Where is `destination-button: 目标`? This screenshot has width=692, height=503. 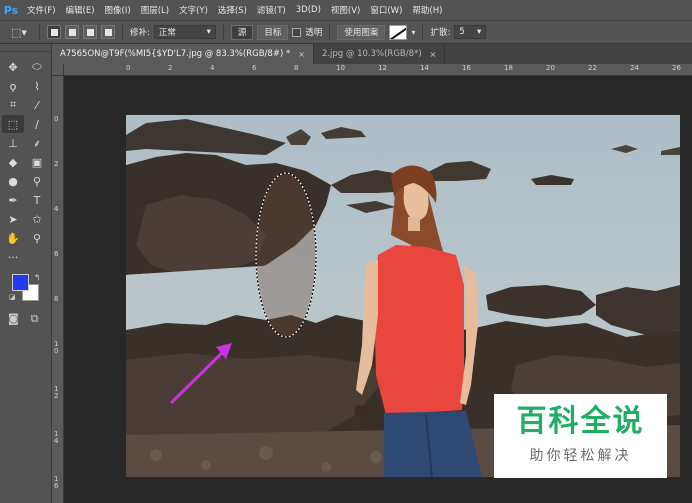 destination-button: 目标 is located at coordinates (273, 32).